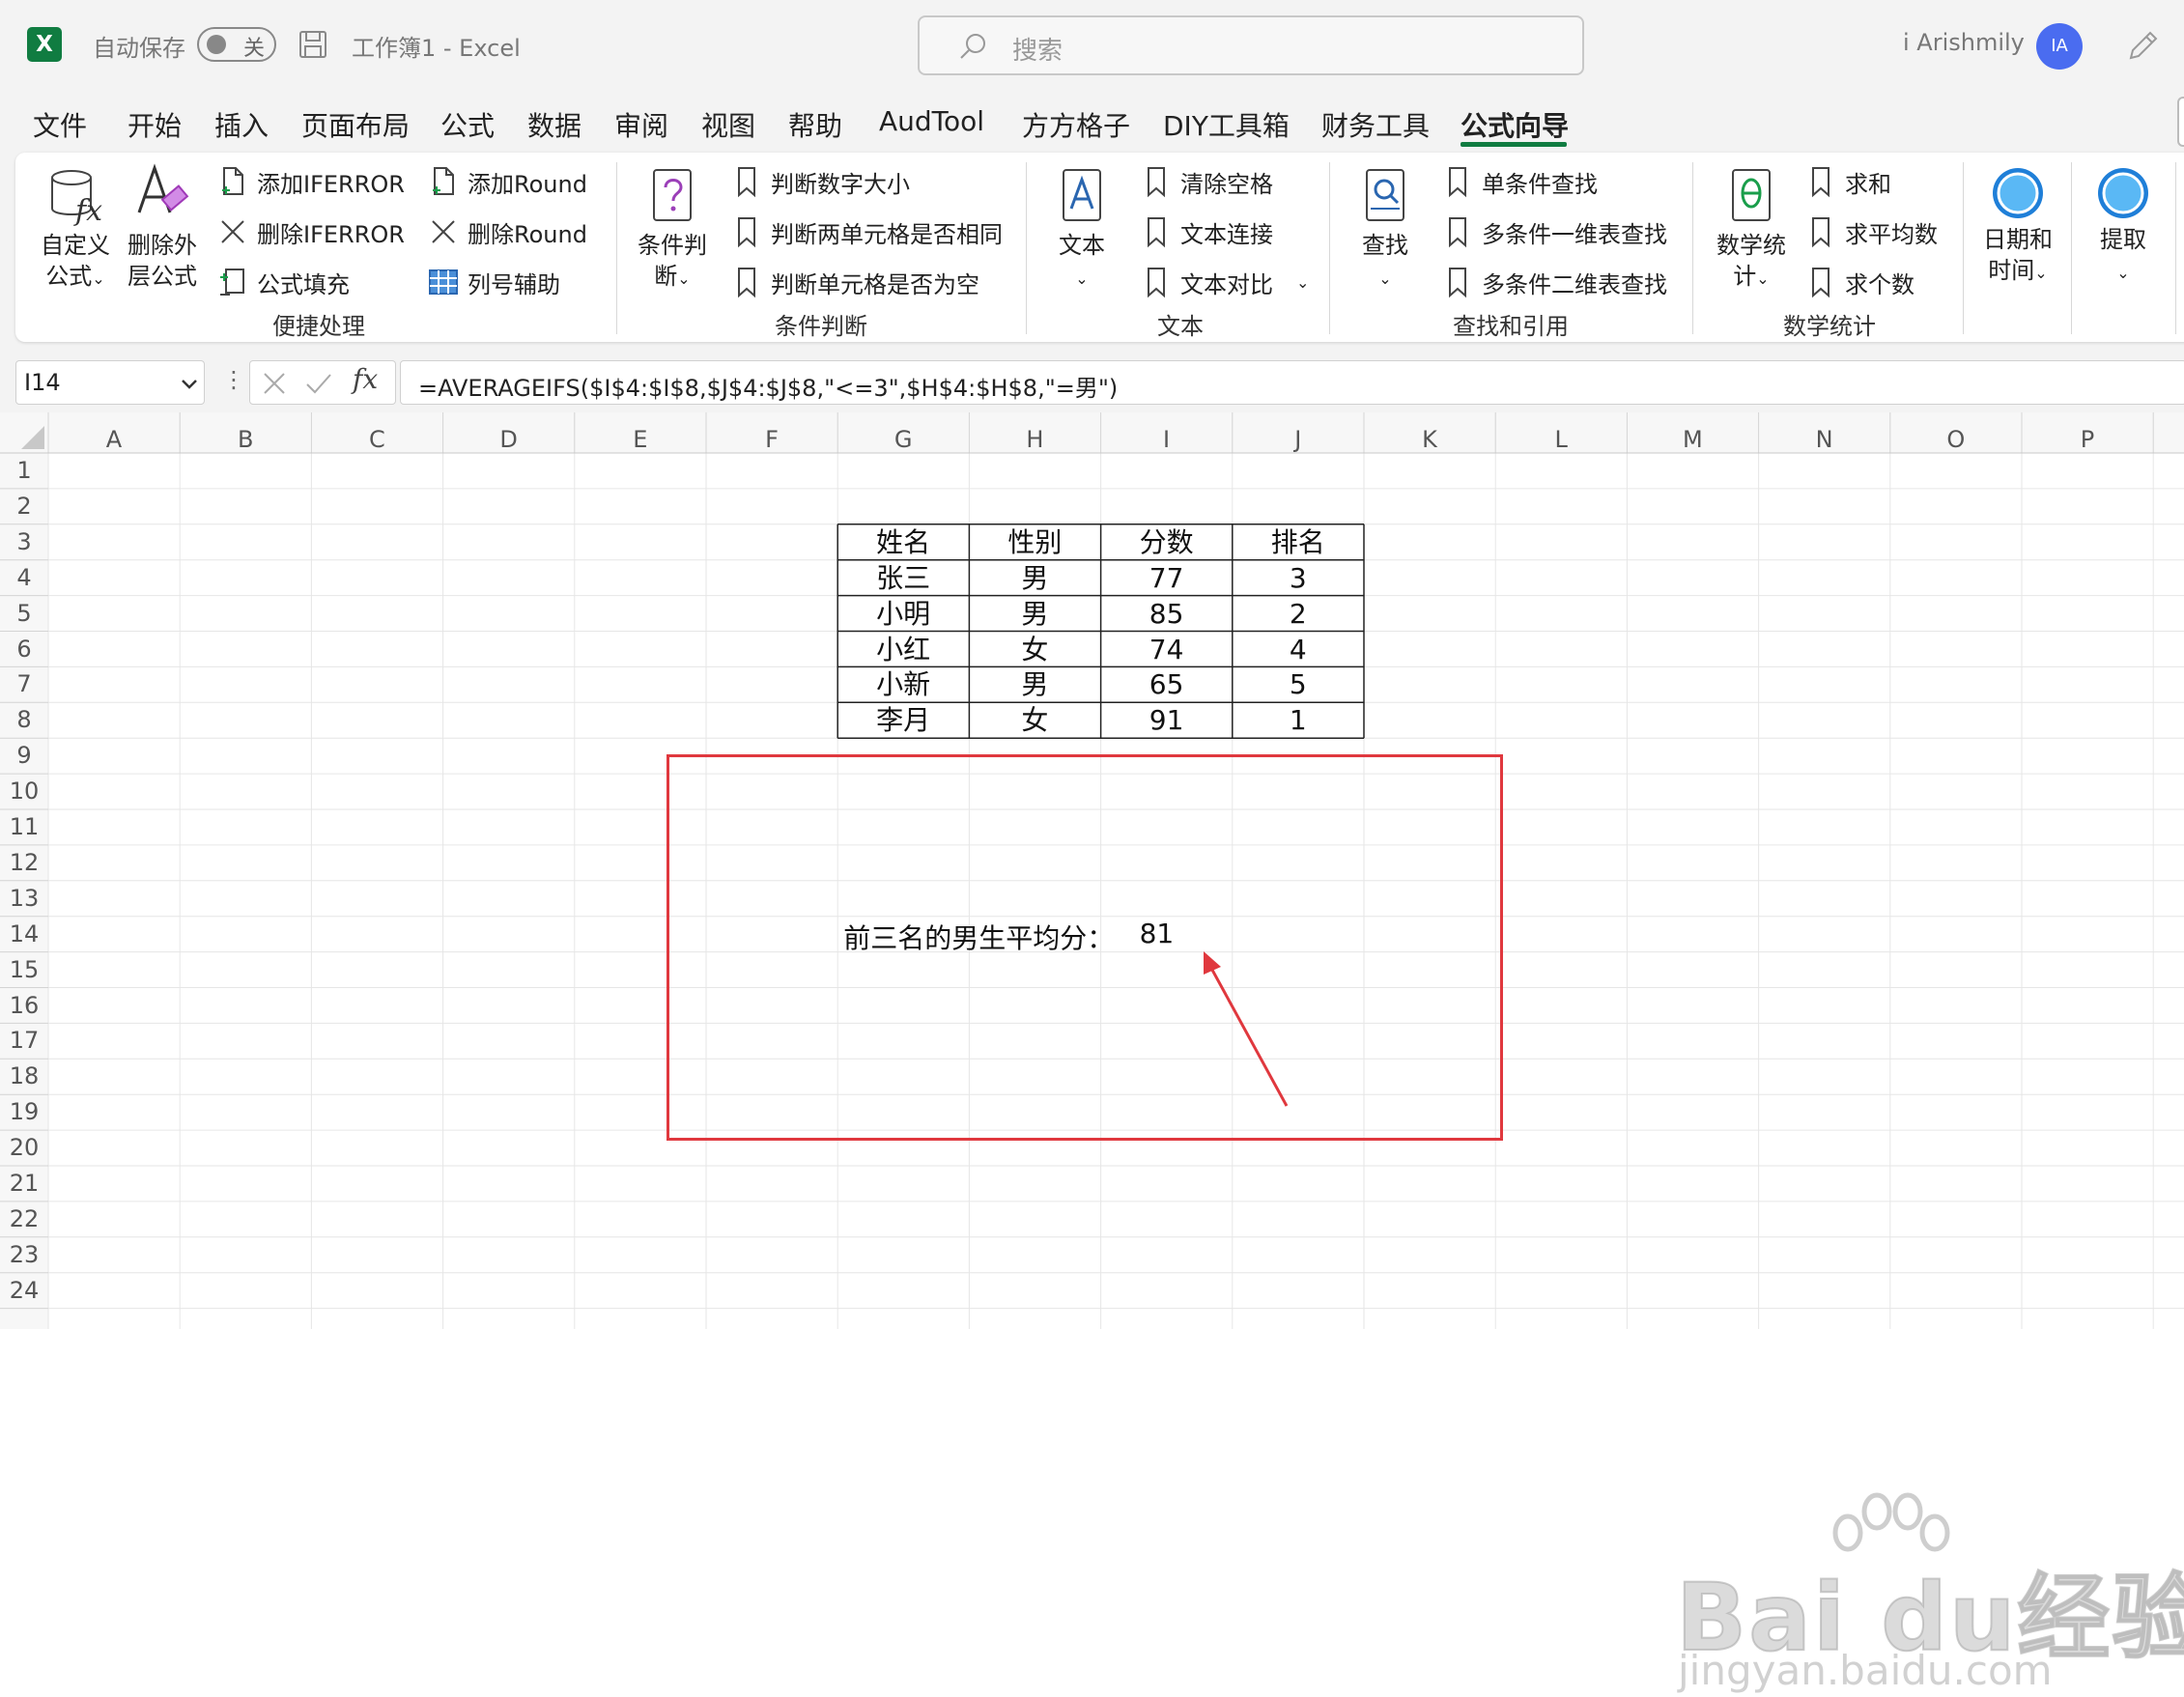  What do you see at coordinates (275, 383) in the screenshot?
I see `cancel-icon` at bounding box center [275, 383].